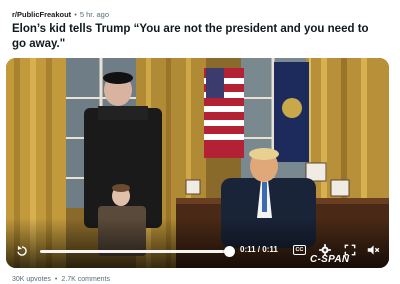  What do you see at coordinates (330, 259) in the screenshot?
I see `cspan-watermark: C-SPAN` at bounding box center [330, 259].